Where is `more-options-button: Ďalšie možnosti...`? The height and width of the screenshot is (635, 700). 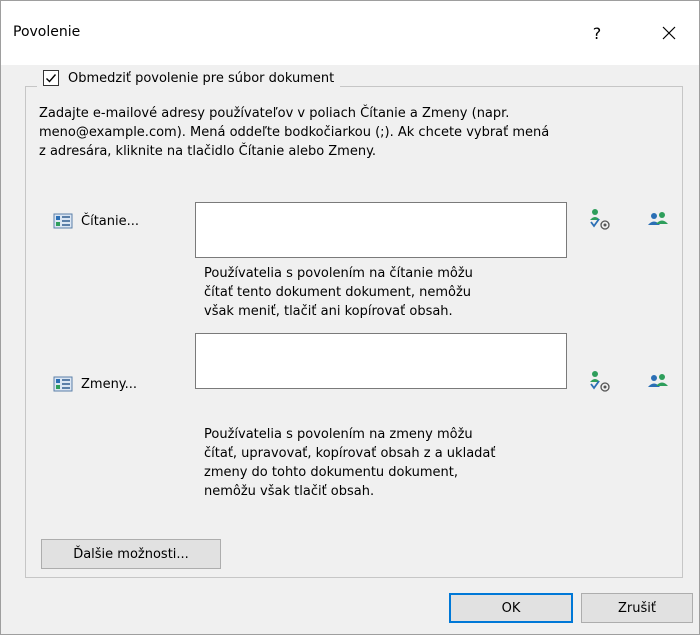
more-options-button: Ďalšie možnosti... is located at coordinates (131, 554).